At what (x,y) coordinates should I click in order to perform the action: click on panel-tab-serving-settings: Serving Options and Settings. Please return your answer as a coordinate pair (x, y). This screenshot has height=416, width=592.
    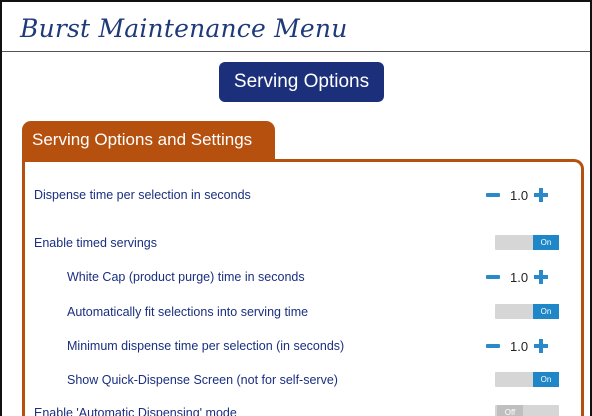
    Looking at the image, I should click on (148, 140).